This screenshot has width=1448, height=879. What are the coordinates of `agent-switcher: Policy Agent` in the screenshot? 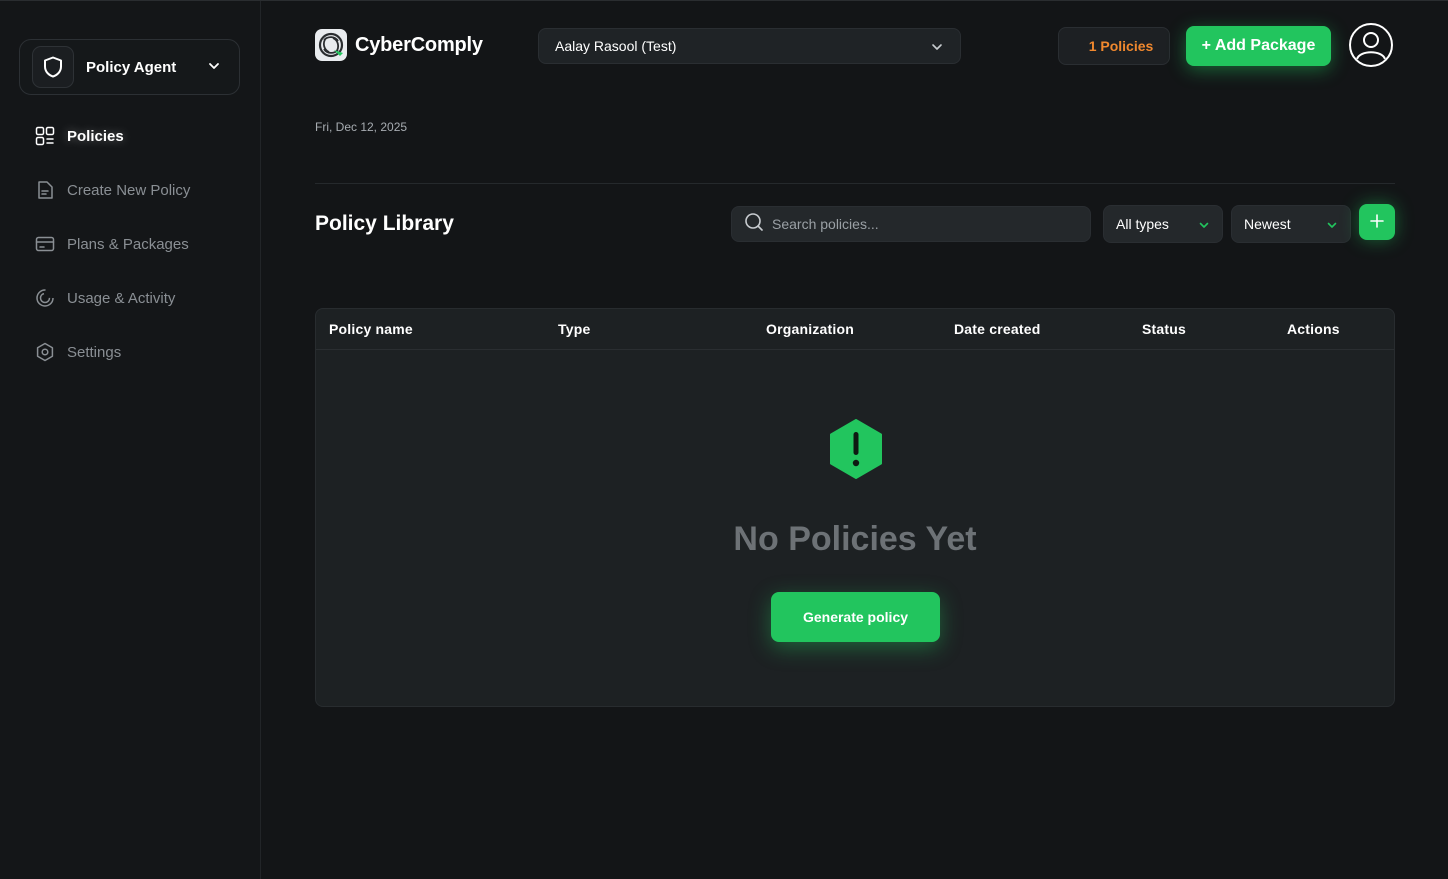 It's located at (129, 67).